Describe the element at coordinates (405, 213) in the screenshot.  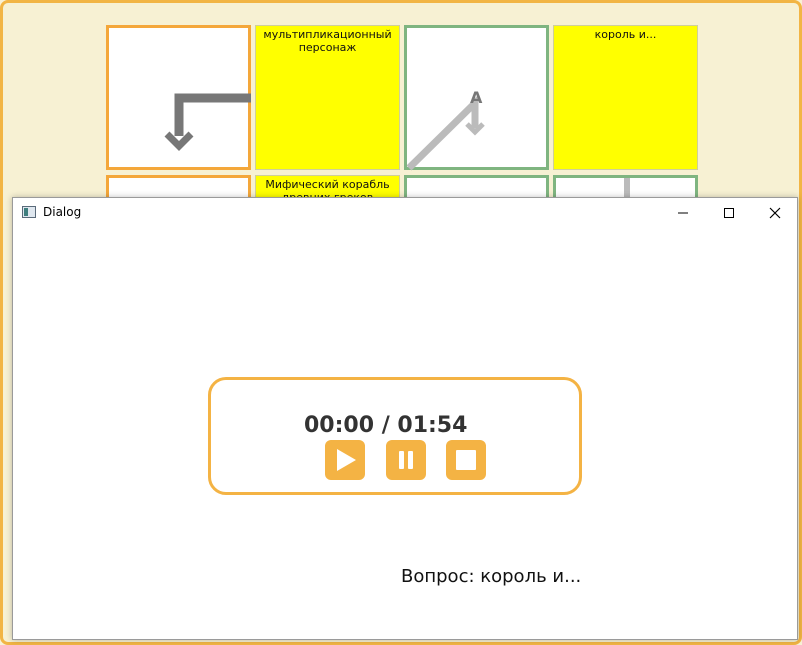
I see `title-bar: Dialog` at that location.